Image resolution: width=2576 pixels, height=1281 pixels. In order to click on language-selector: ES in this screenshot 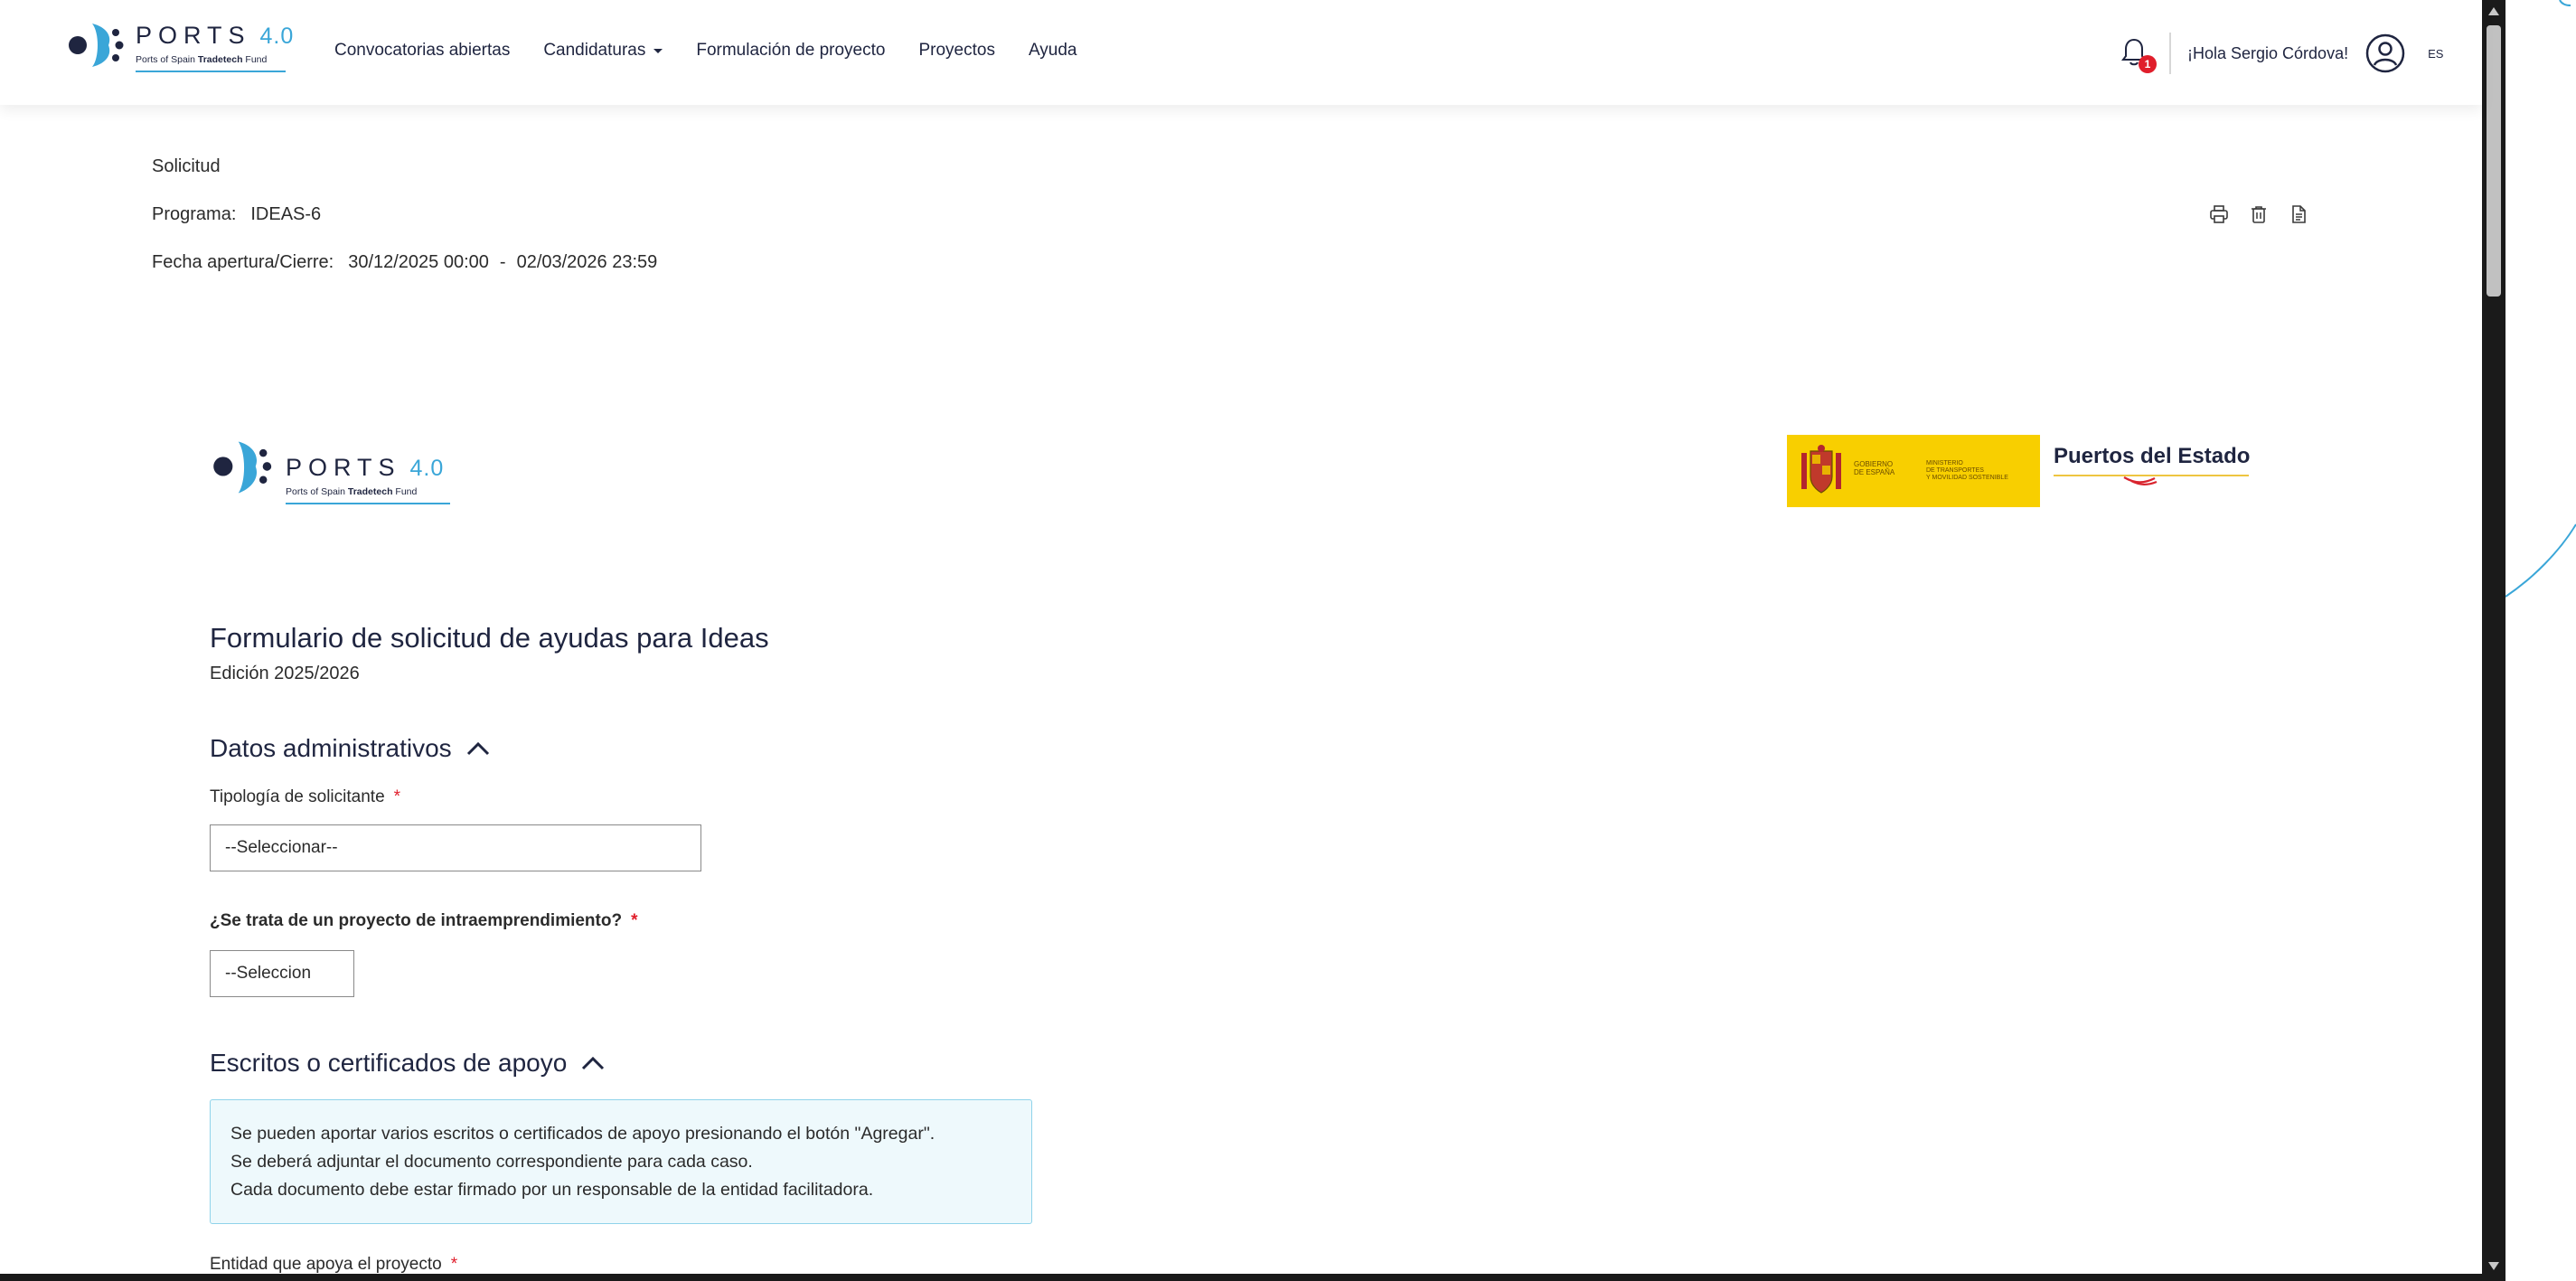, I will do `click(2436, 54)`.